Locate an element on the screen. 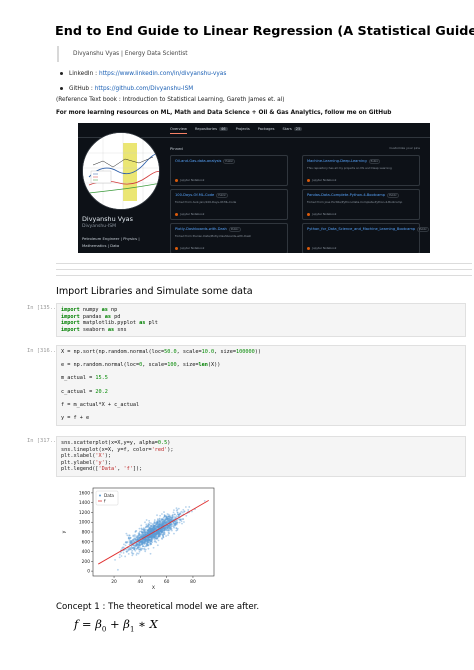  cell-prompt: In [135.. is located at coordinates (42, 308).